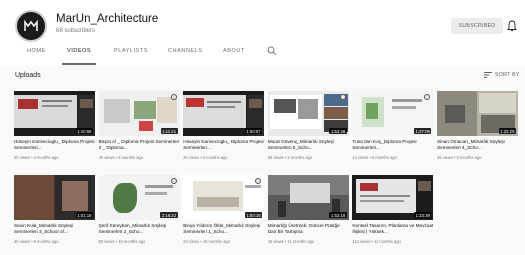 This screenshot has height=255, width=525. I want to click on video-thumbnail: 1:53:49, so click(308, 113).